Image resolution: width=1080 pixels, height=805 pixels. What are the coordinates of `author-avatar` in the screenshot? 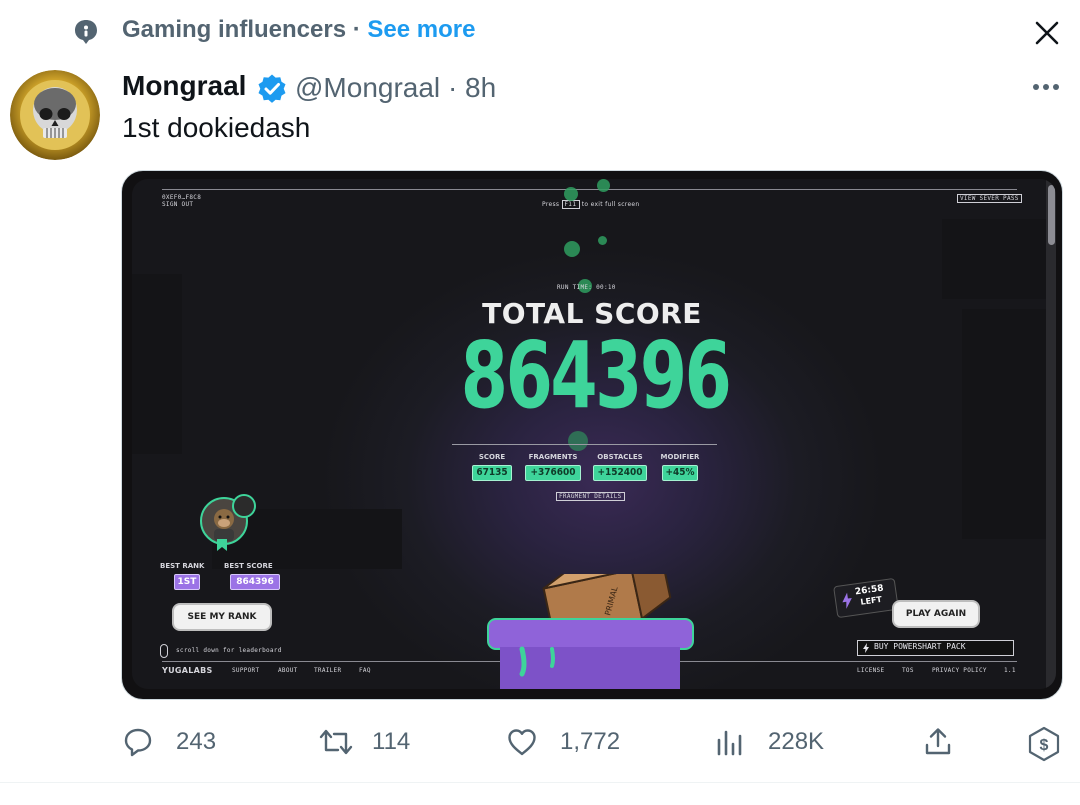 It's located at (55, 115).